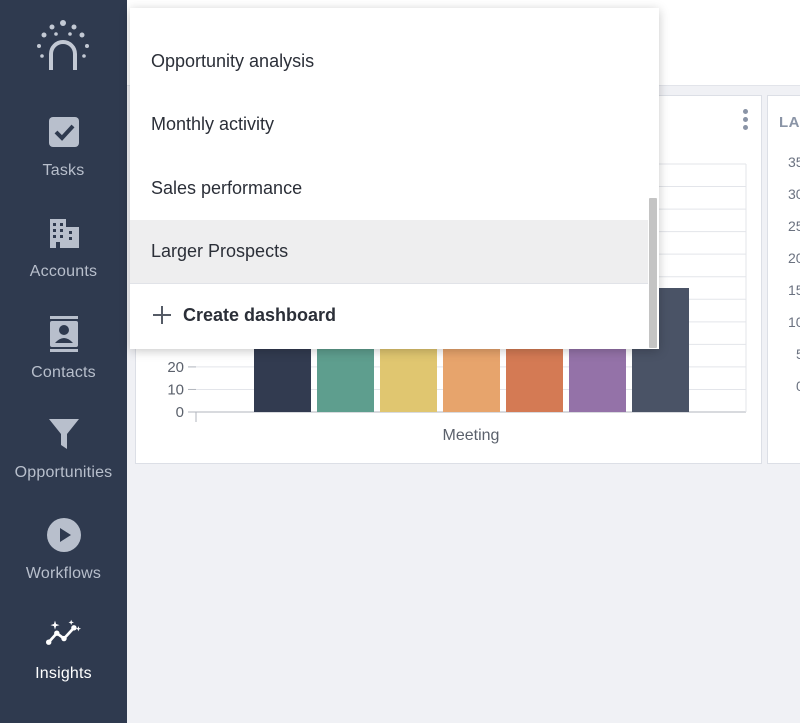 Image resolution: width=800 pixels, height=723 pixels. What do you see at coordinates (389, 188) in the screenshot?
I see `menu-item-sales-performance: Sales performance` at bounding box center [389, 188].